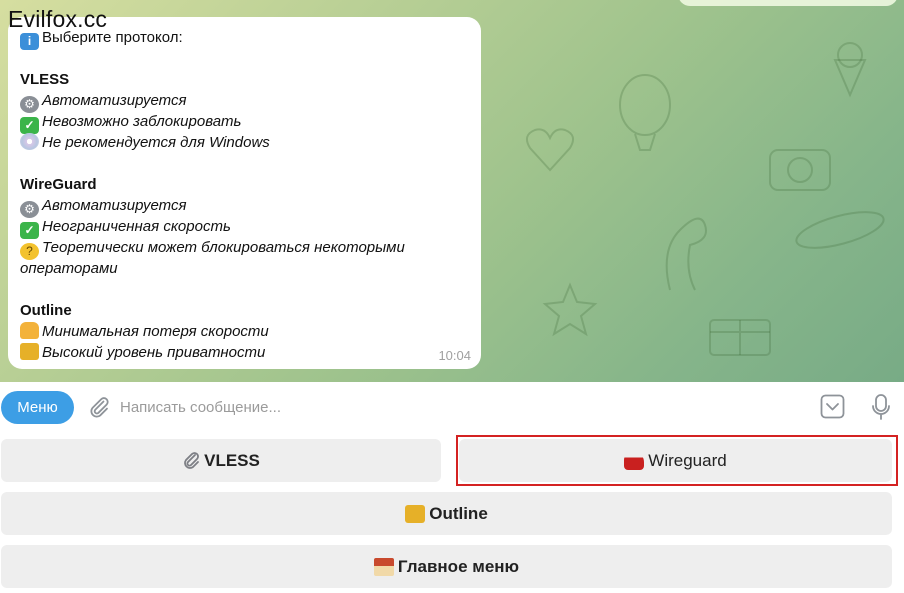  What do you see at coordinates (740, 337) in the screenshot?
I see `gift-doodle-icon` at bounding box center [740, 337].